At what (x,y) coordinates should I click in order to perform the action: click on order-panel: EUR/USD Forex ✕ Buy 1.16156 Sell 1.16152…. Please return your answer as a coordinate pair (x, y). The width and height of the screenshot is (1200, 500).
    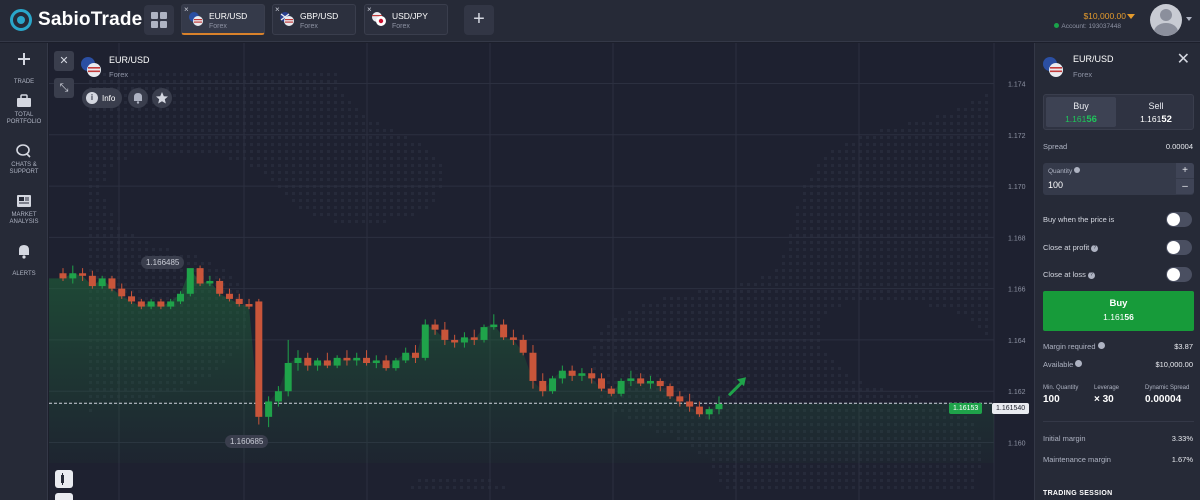
    Looking at the image, I should click on (1117, 271).